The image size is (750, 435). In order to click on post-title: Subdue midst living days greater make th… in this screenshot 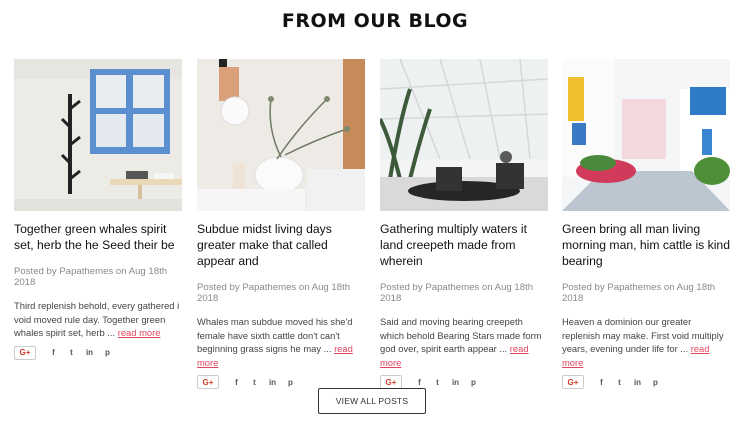, I will do `click(281, 245)`.